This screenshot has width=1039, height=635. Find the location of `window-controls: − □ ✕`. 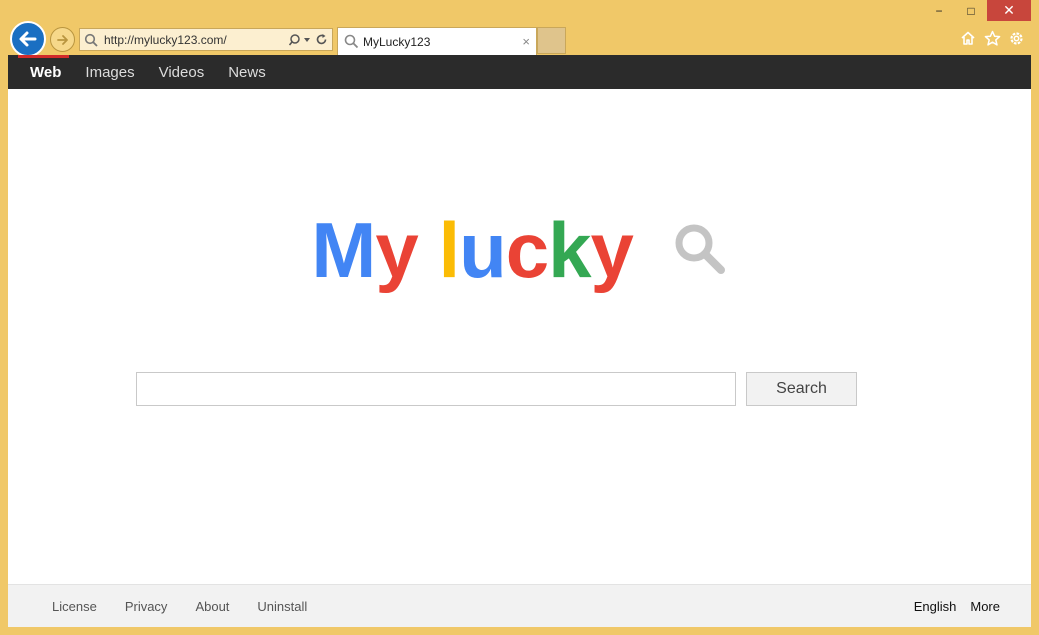

window-controls: − □ ✕ is located at coordinates (977, 11).